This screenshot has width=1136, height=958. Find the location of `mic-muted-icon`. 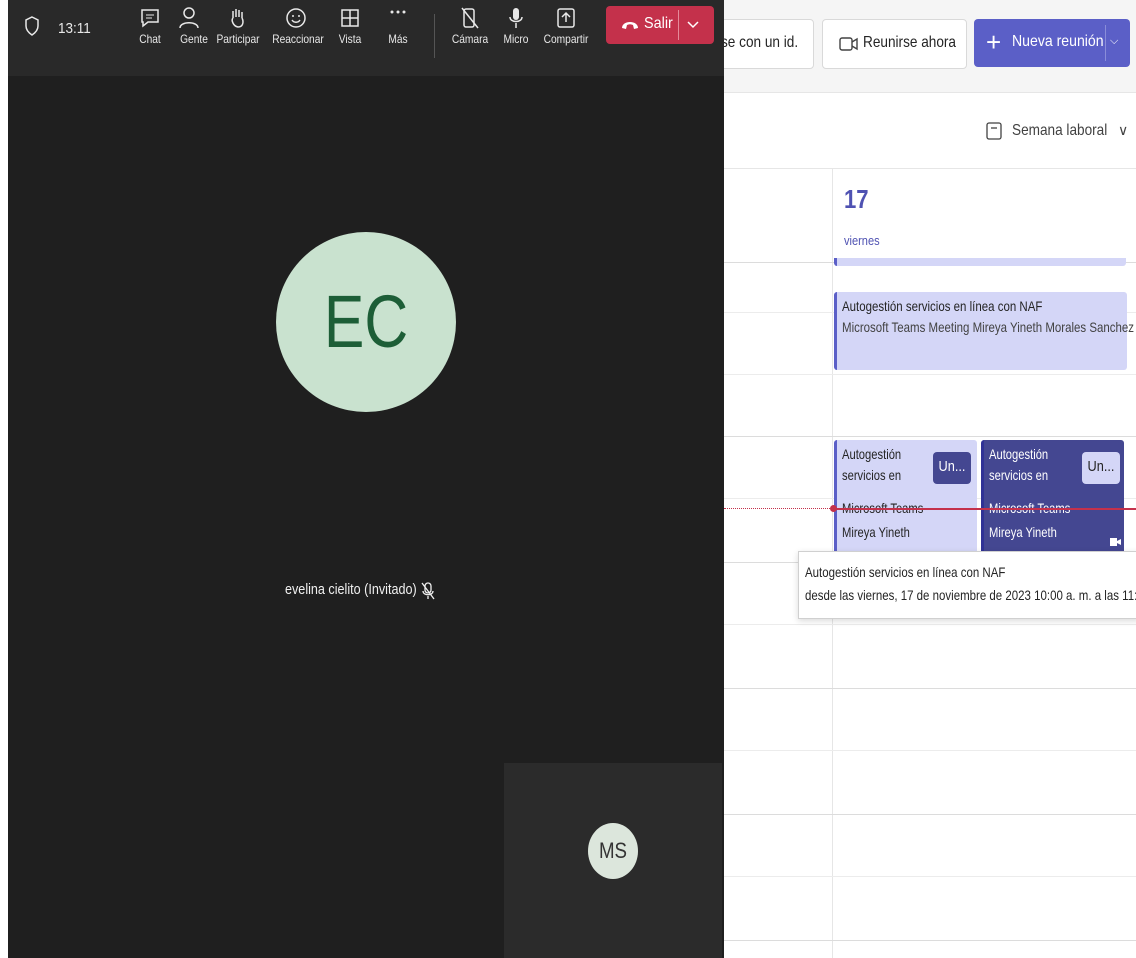

mic-muted-icon is located at coordinates (428, 591).